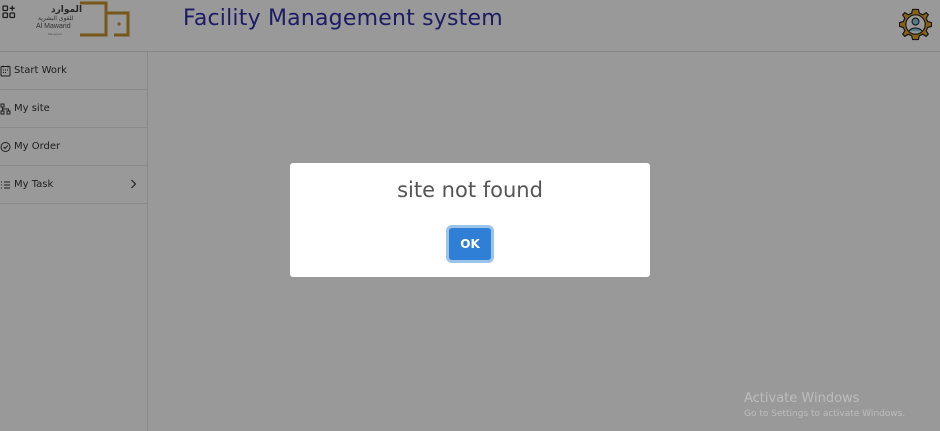 The image size is (940, 431). Describe the element at coordinates (470, 244) in the screenshot. I see `ok-button: OK` at that location.